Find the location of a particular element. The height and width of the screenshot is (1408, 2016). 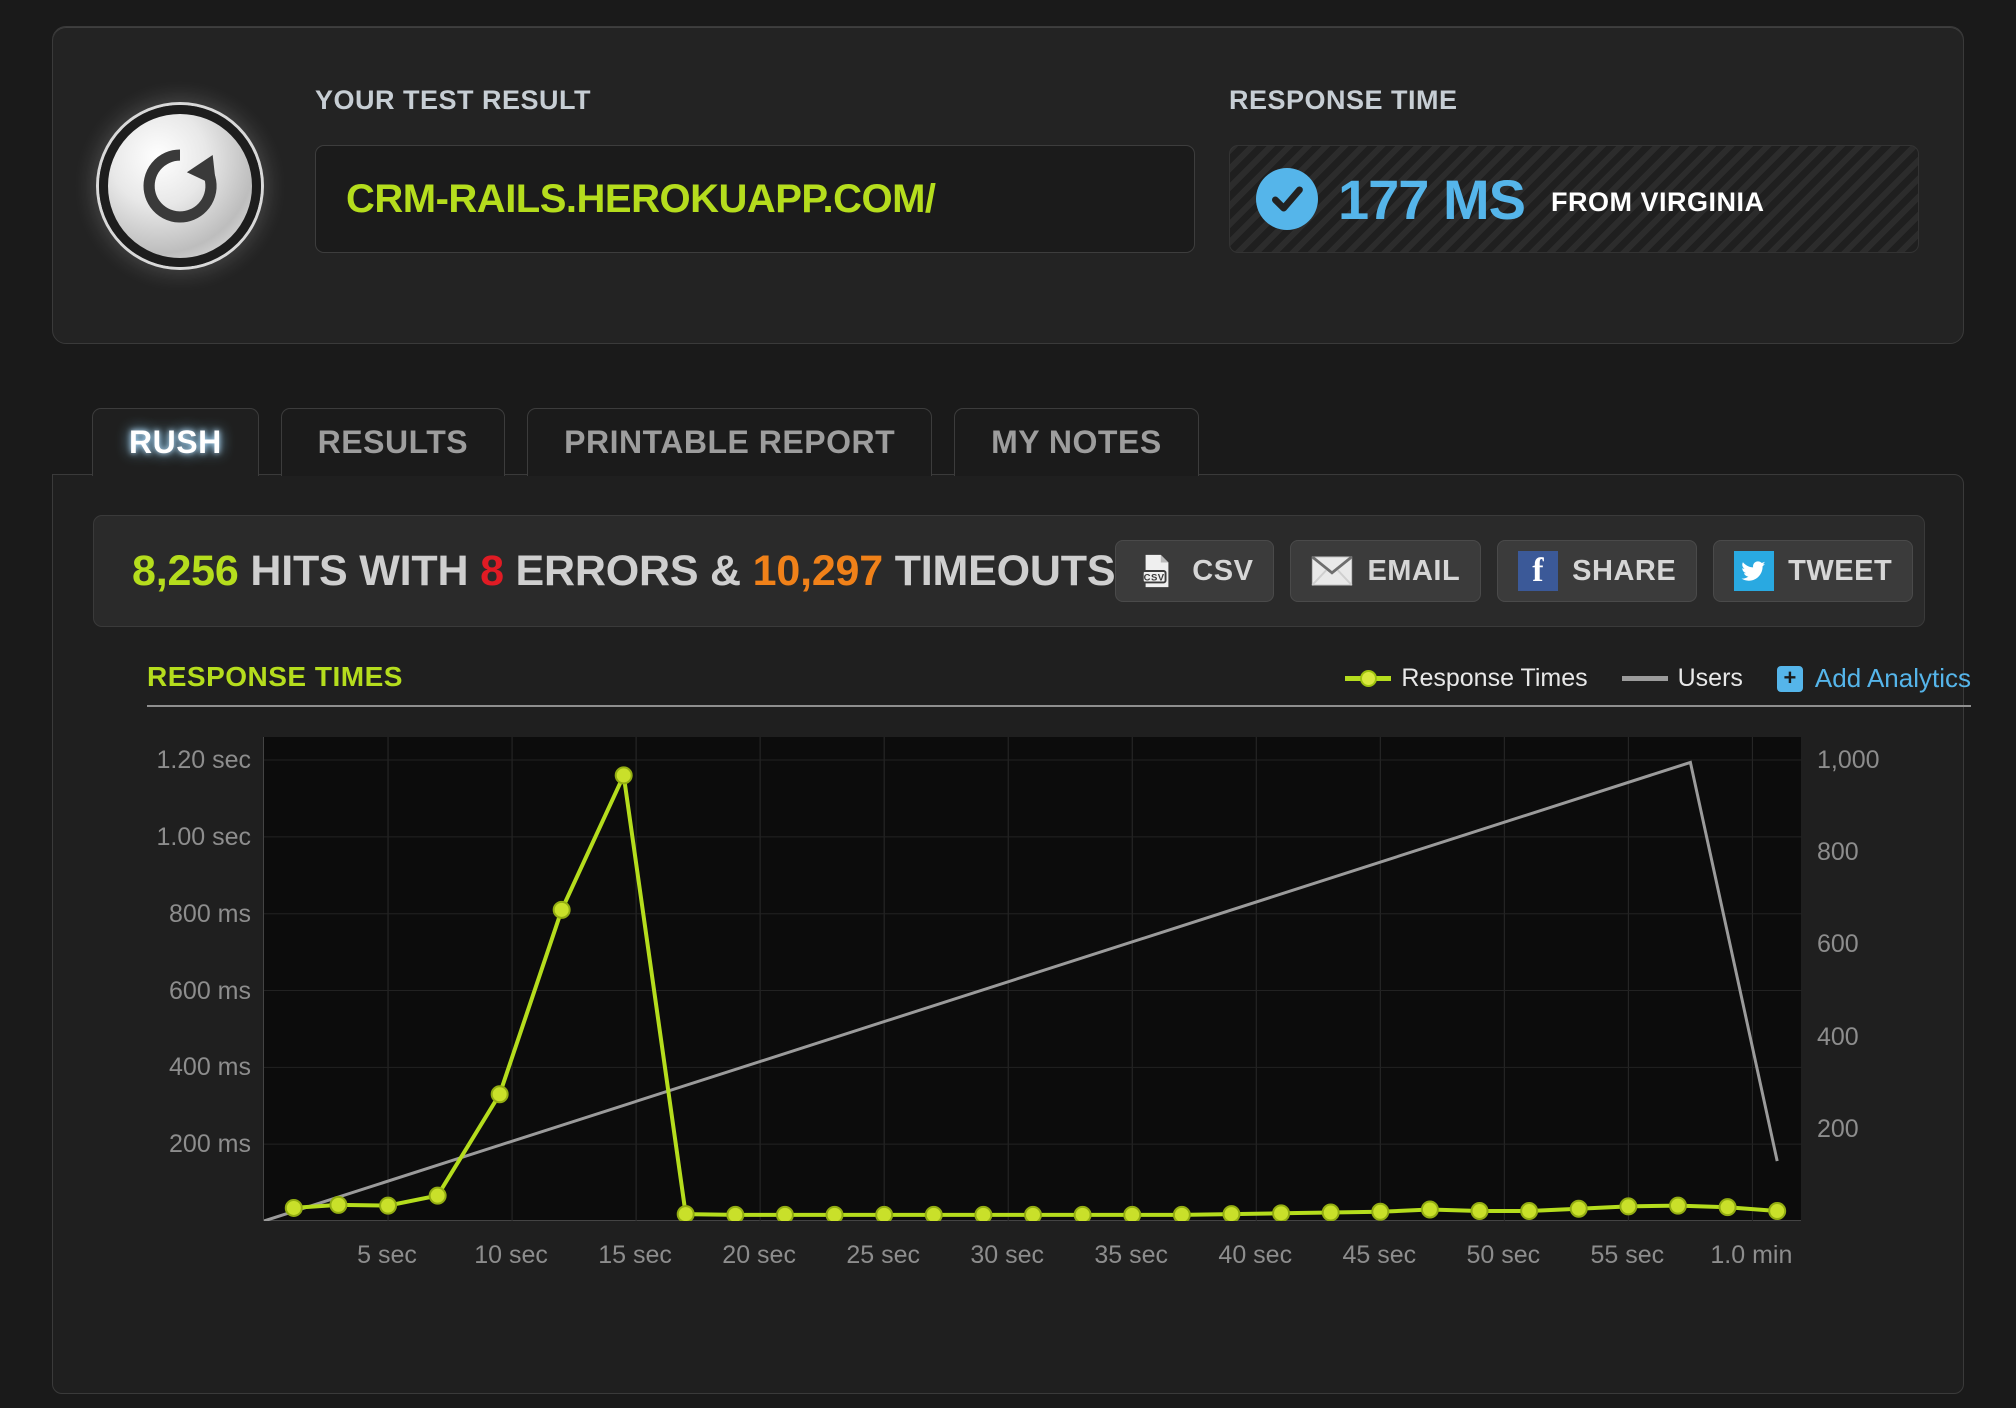

hits-word: HITS WITH is located at coordinates (359, 570).